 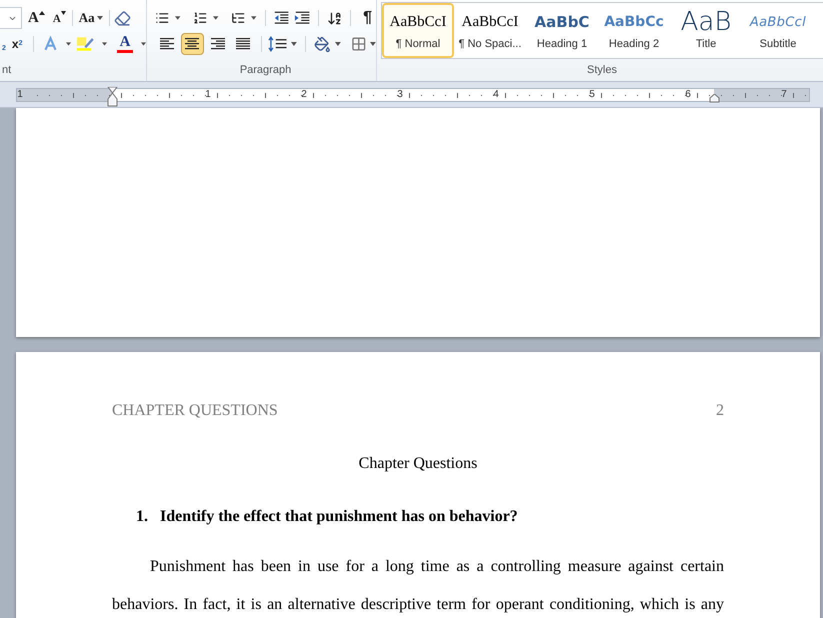 I want to click on bullets-icon, so click(x=162, y=18).